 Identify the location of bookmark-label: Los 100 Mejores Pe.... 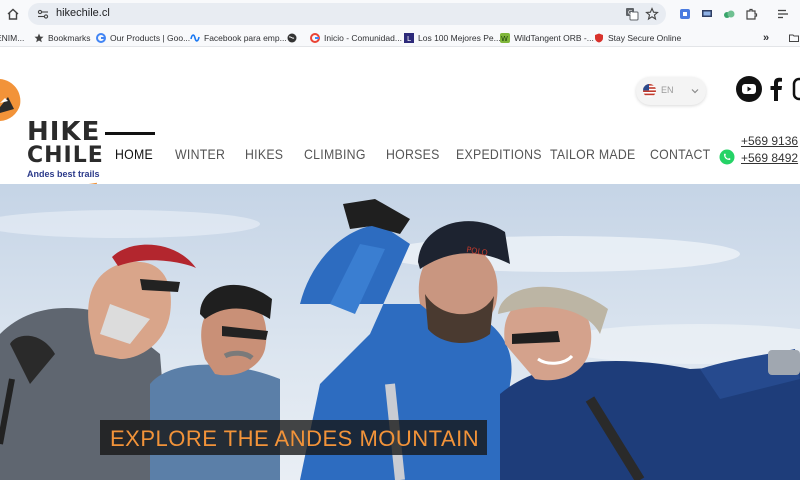
(459, 37).